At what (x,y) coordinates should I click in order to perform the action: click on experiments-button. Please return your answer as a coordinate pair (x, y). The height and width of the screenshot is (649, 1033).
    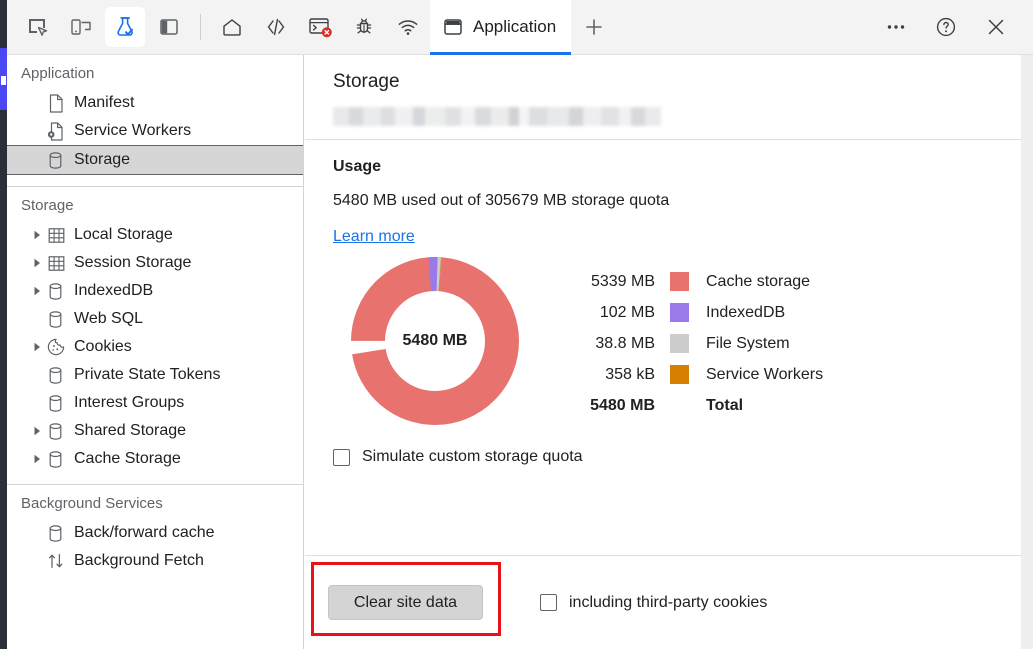
    Looking at the image, I should click on (125, 27).